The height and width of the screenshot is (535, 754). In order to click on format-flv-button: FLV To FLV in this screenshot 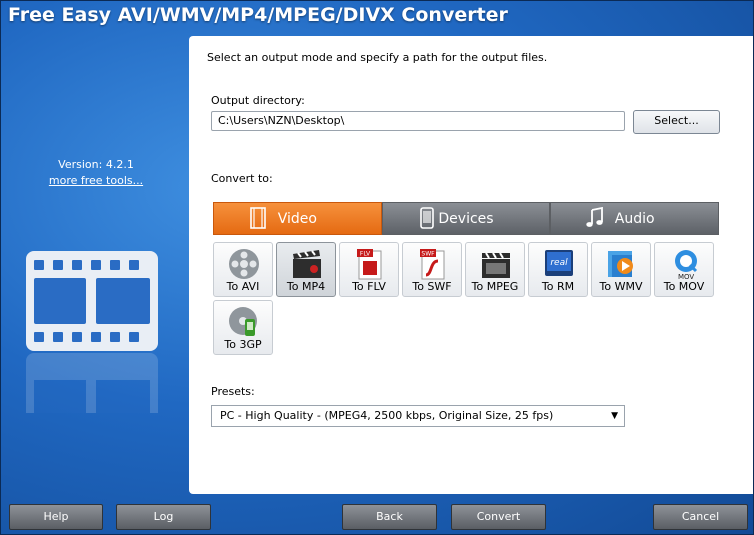, I will do `click(369, 269)`.